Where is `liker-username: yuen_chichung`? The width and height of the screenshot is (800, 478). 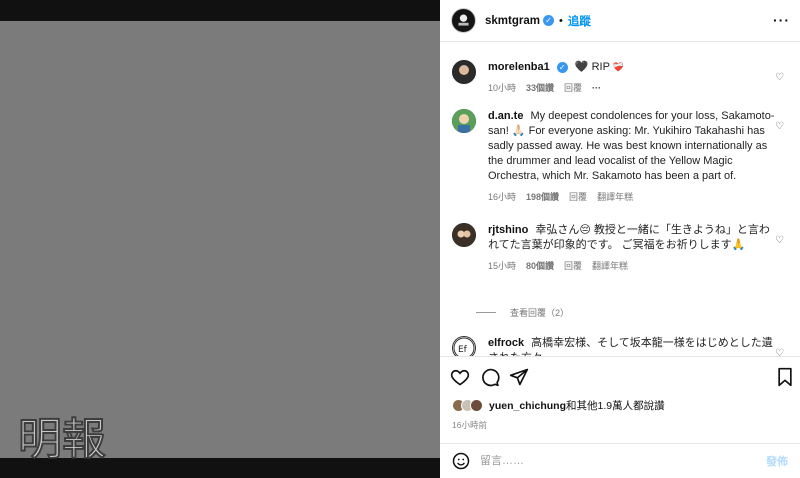 liker-username: yuen_chichung is located at coordinates (527, 406).